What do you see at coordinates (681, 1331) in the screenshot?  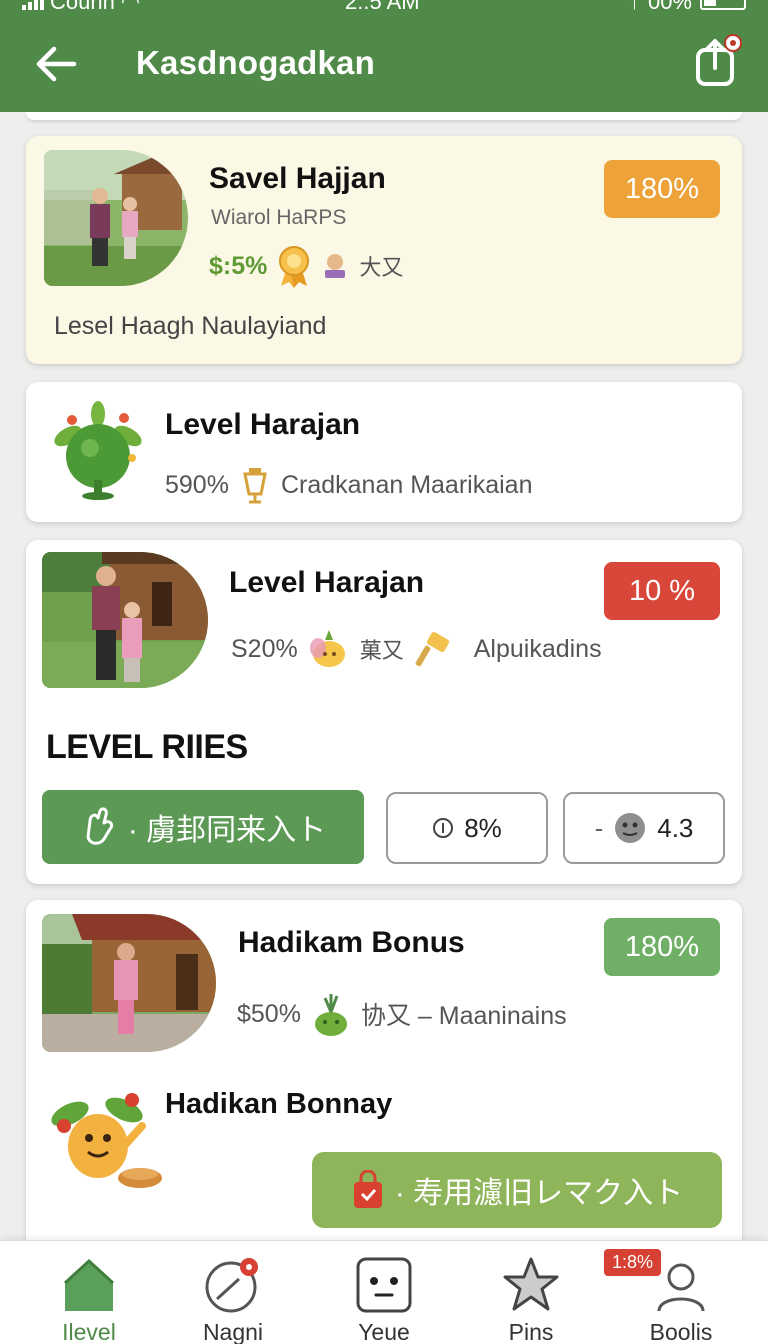 I see `nav-label: Boolis` at bounding box center [681, 1331].